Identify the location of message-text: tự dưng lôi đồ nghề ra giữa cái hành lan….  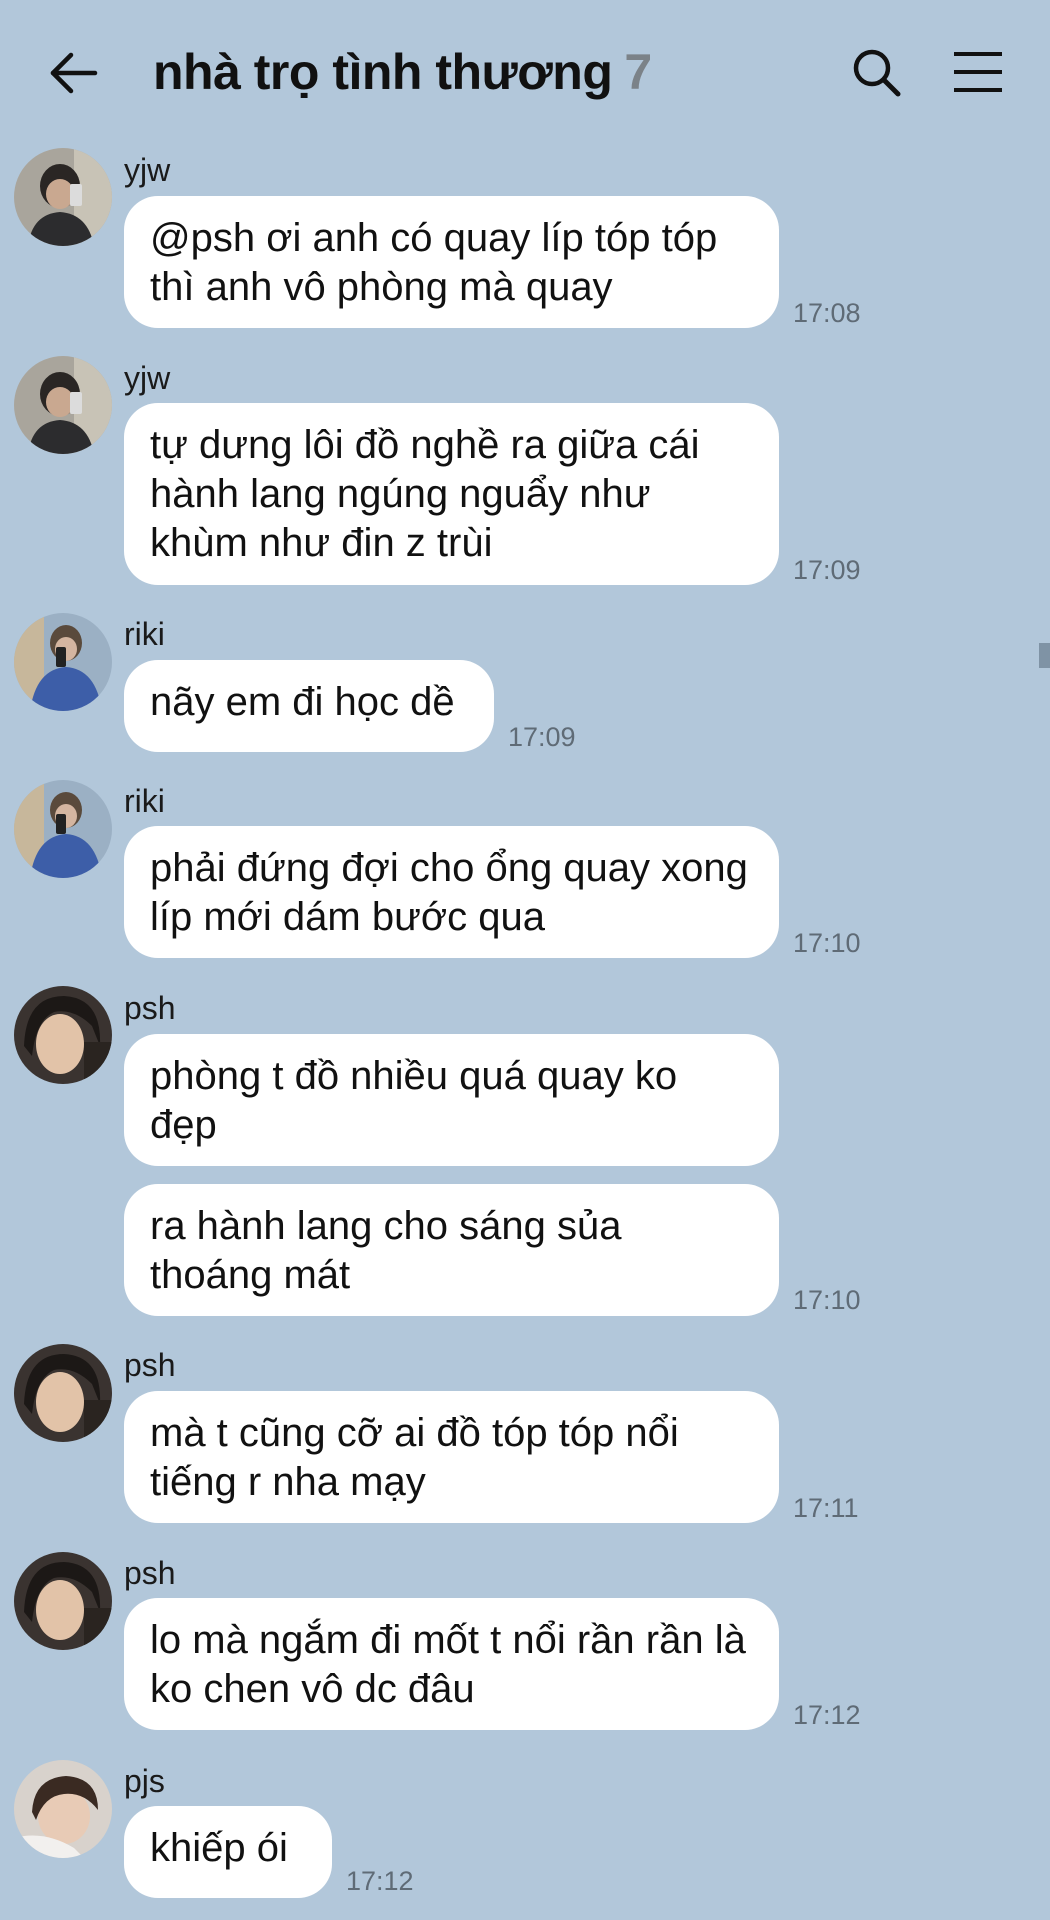
(425, 494).